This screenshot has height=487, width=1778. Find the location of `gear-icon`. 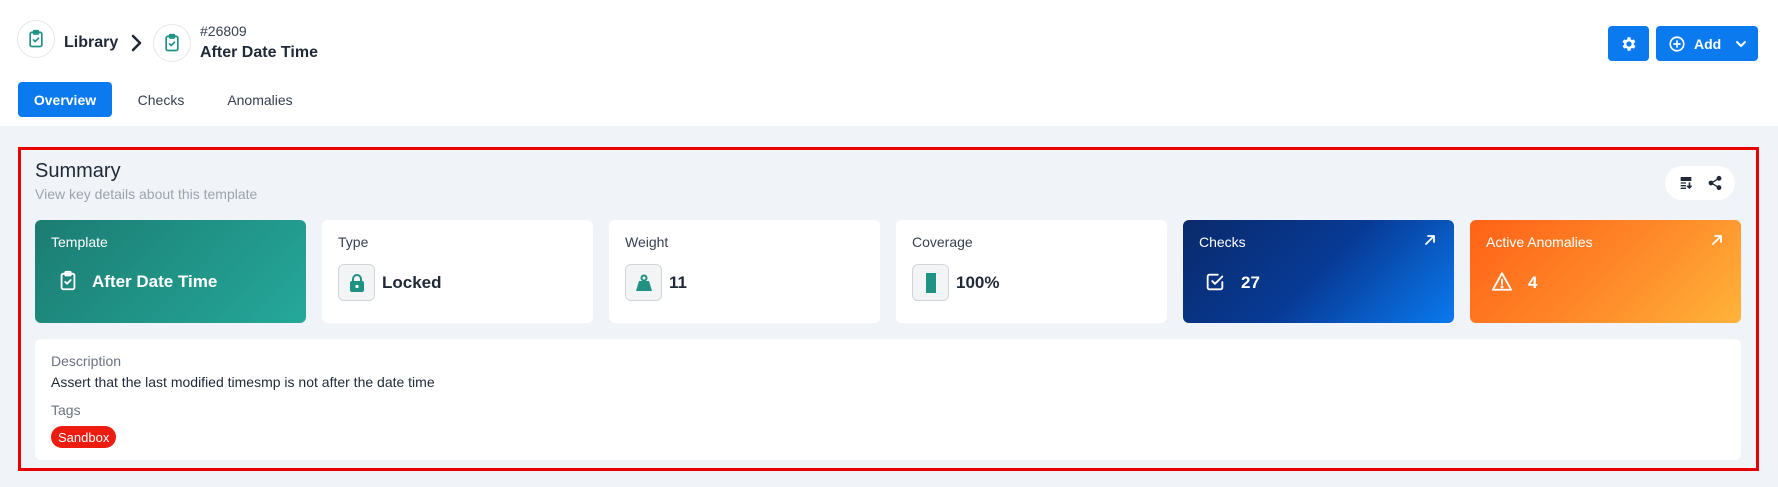

gear-icon is located at coordinates (1628, 43).